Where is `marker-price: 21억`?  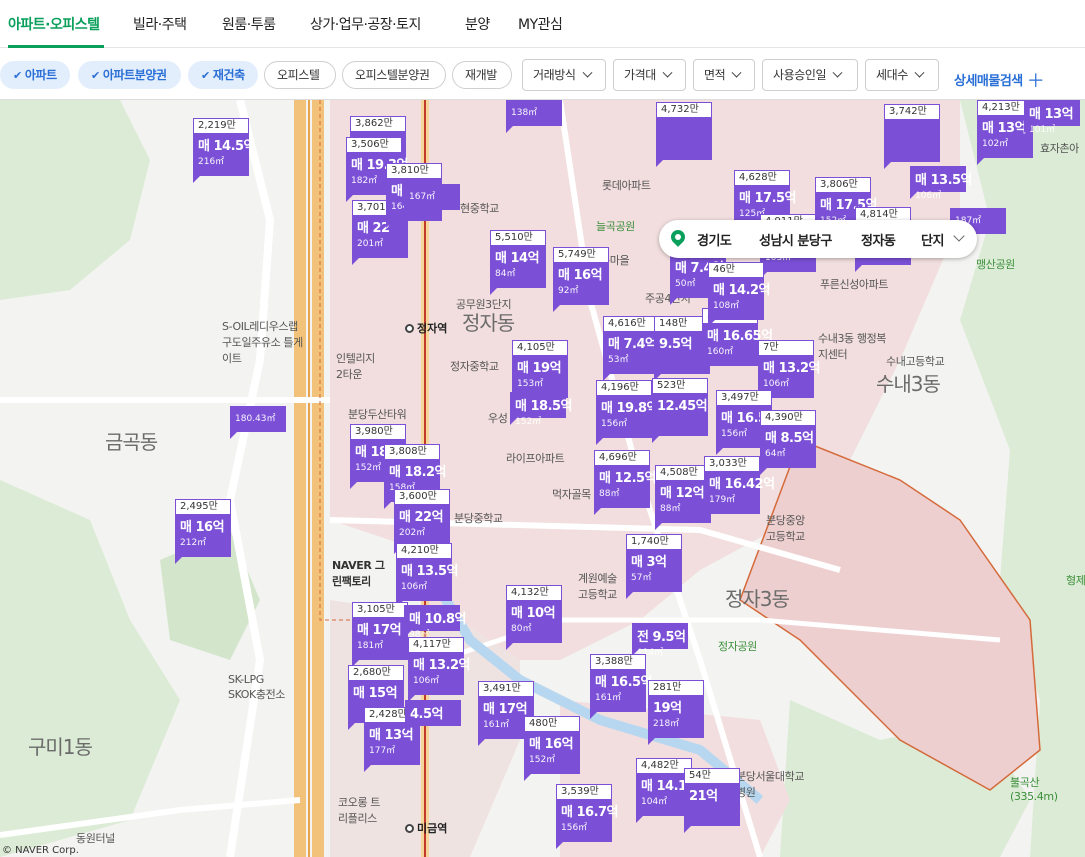 marker-price: 21억 is located at coordinates (703, 796).